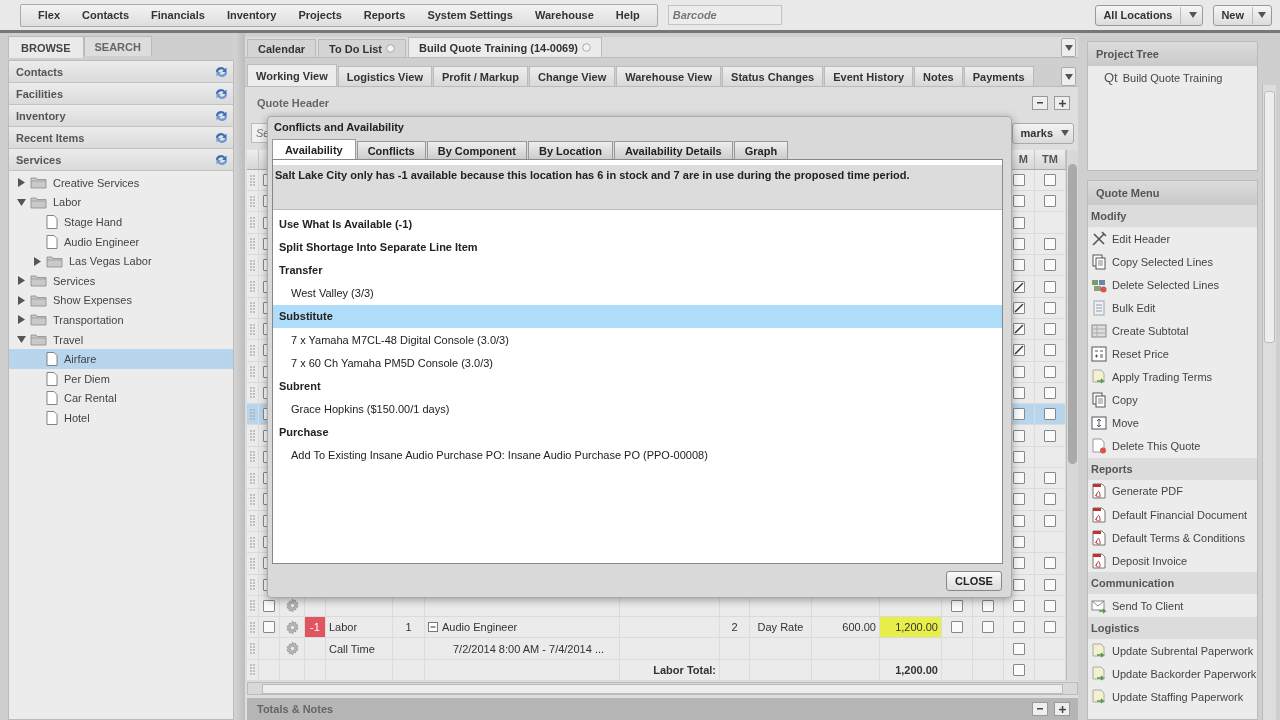 The image size is (1280, 720). Describe the element at coordinates (1134, 307) in the screenshot. I see `menu-item: Bulk Edit` at that location.